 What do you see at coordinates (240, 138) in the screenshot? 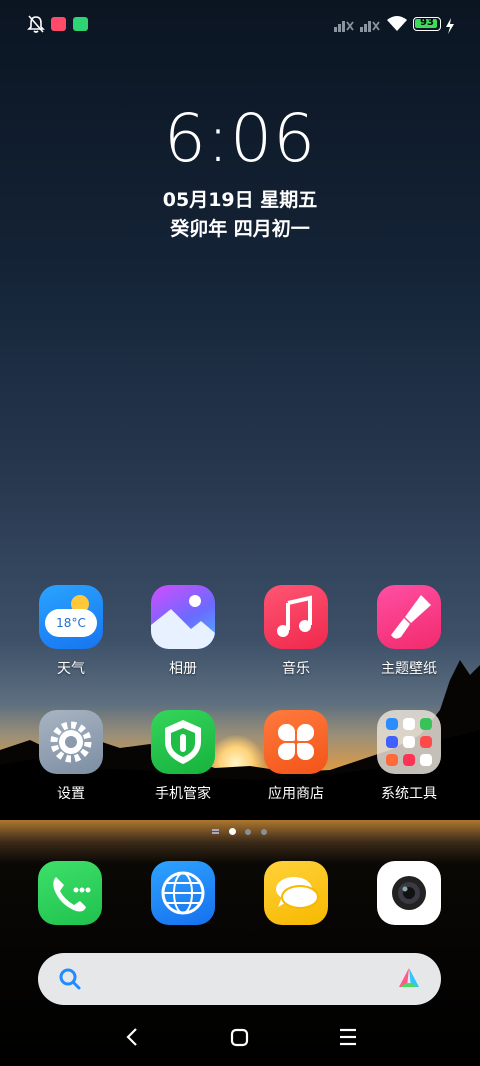
I see `clock-time: 6:06` at bounding box center [240, 138].